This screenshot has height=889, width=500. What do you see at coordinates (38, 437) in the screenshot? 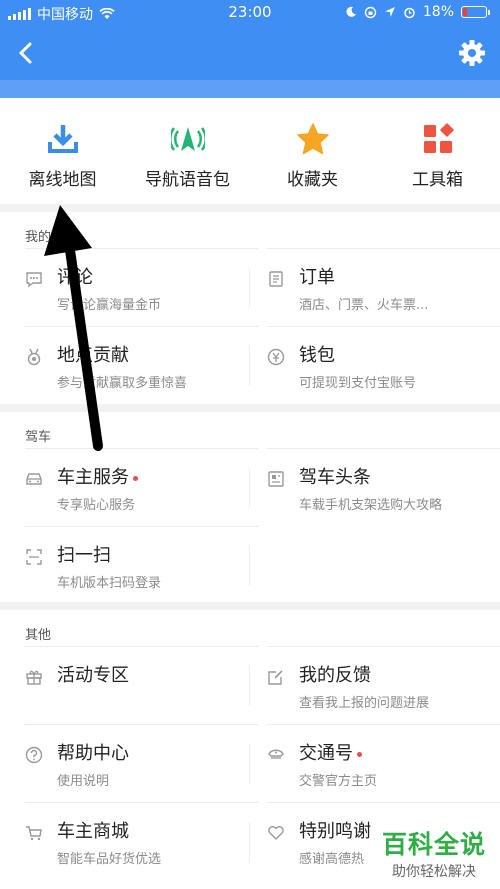
I see `section-title: 驾车` at bounding box center [38, 437].